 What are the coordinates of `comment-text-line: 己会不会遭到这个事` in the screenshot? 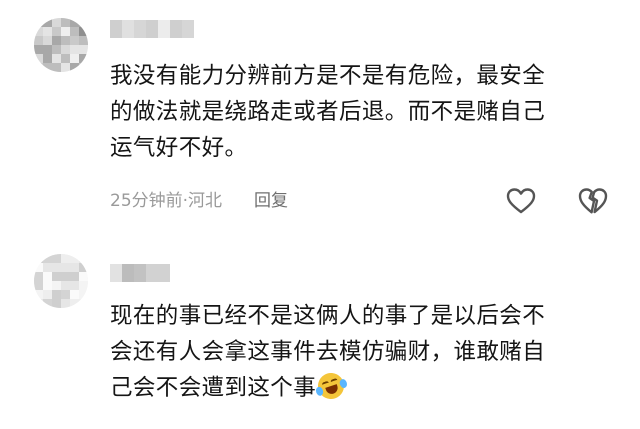 It's located at (365, 387).